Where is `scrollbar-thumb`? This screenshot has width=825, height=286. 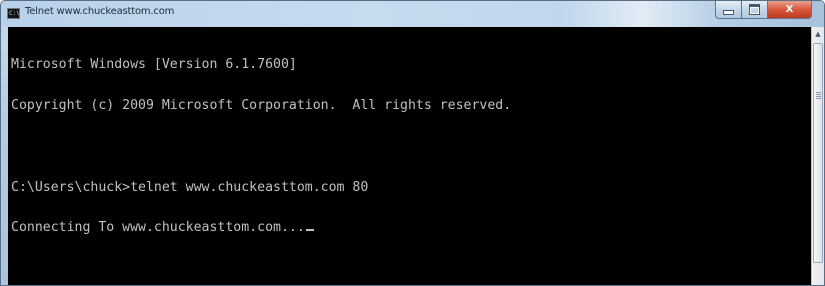
scrollbar-thumb is located at coordinates (818, 153).